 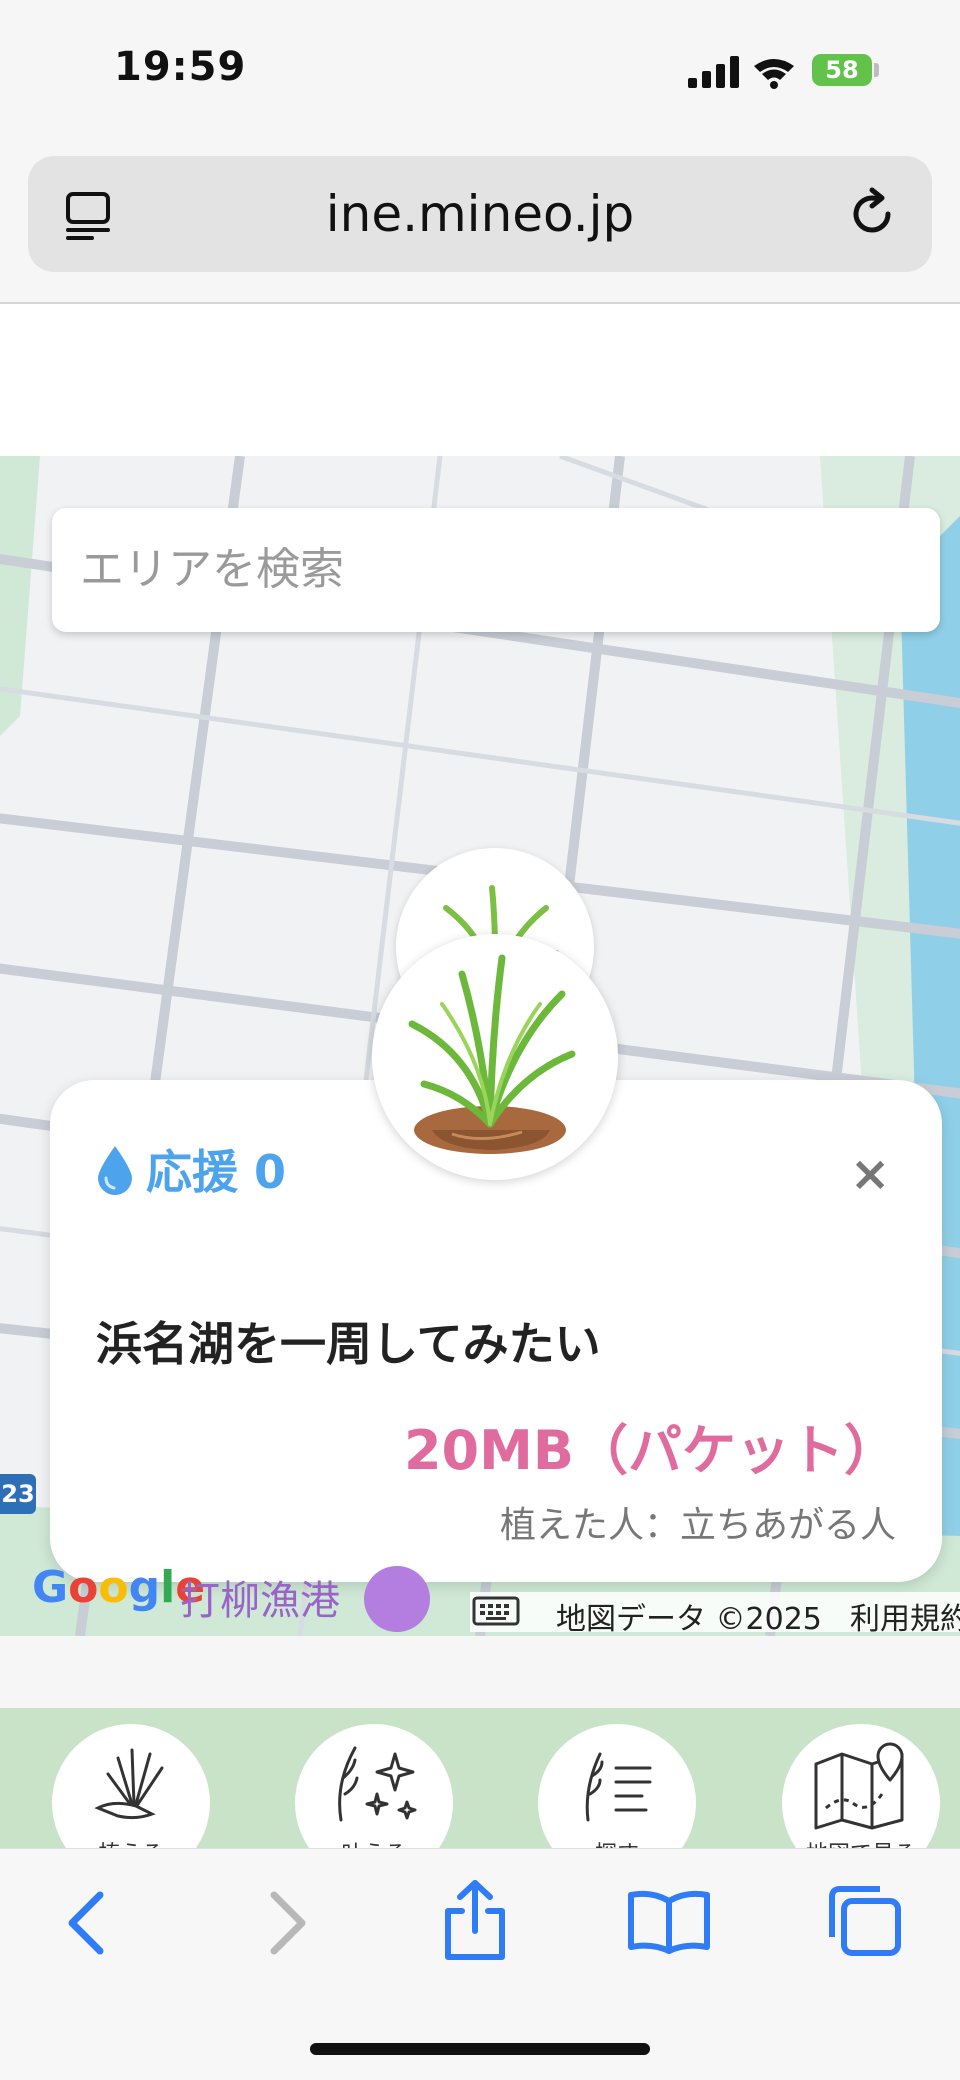 What do you see at coordinates (864, 1921) in the screenshot?
I see `tabs-icon` at bounding box center [864, 1921].